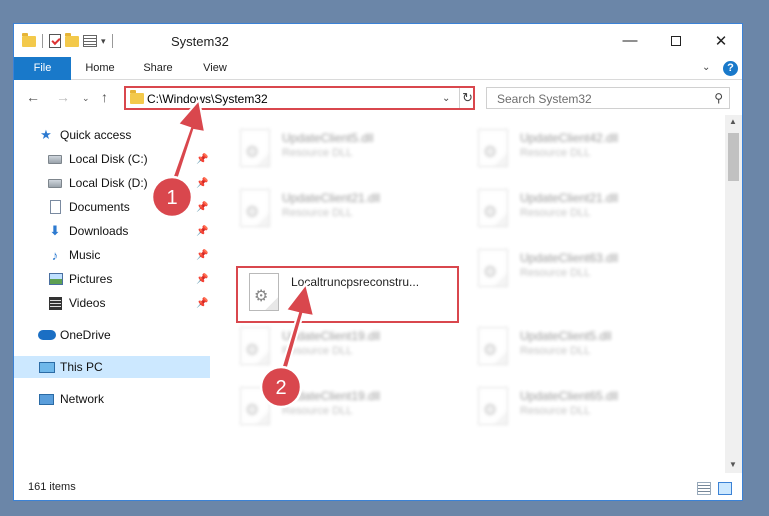 The width and height of the screenshot is (769, 516). I want to click on view-icon, so click(90, 41).